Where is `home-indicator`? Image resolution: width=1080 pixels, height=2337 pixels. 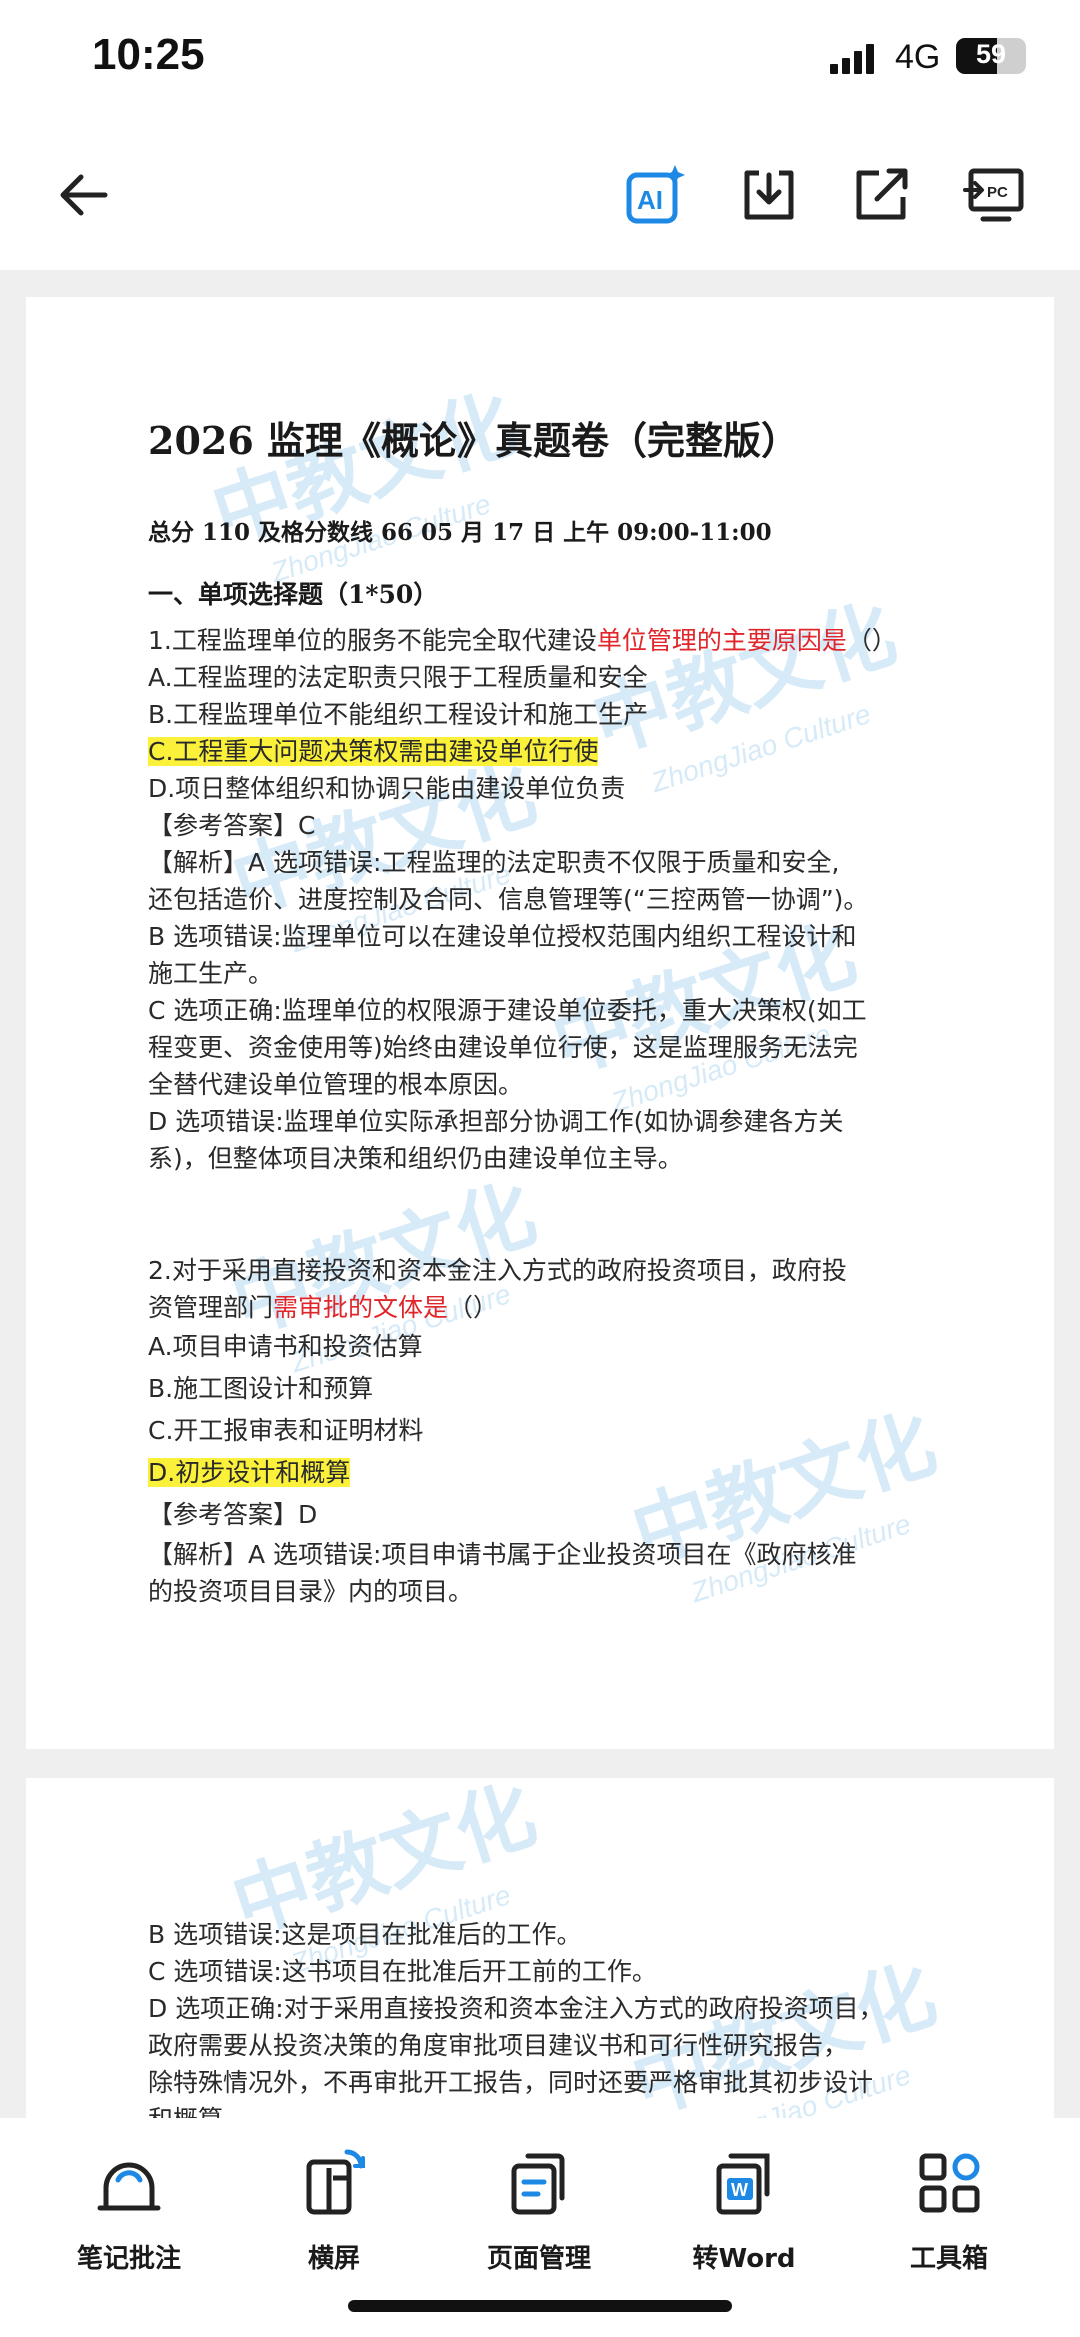 home-indicator is located at coordinates (540, 2306).